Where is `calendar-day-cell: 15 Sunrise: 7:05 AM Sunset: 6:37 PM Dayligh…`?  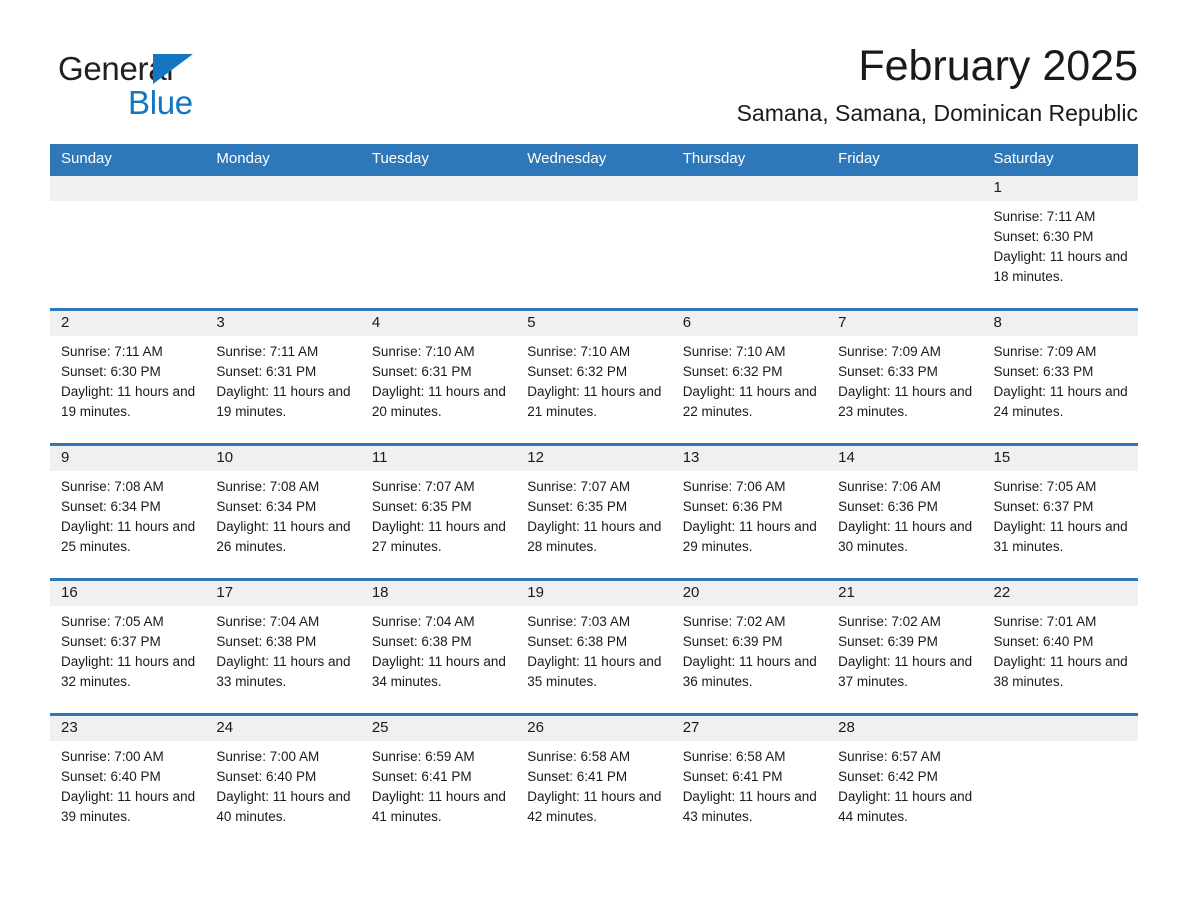
calendar-day-cell: 15 Sunrise: 7:05 AM Sunset: 6:37 PM Dayligh… is located at coordinates (1060, 512).